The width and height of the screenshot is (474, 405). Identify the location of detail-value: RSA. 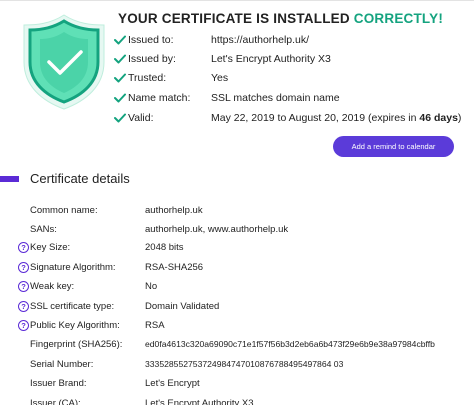
(155, 325).